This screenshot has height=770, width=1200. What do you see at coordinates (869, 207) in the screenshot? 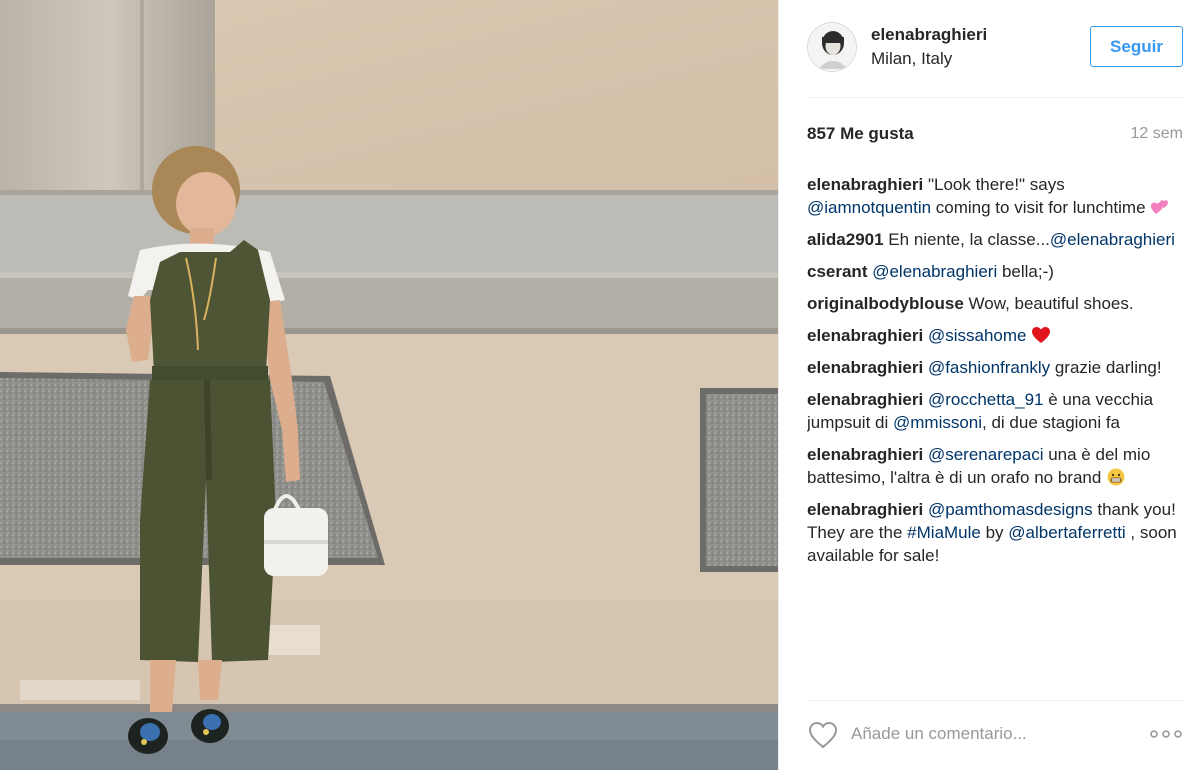
I see `mention-link: @iamnotquentin` at bounding box center [869, 207].